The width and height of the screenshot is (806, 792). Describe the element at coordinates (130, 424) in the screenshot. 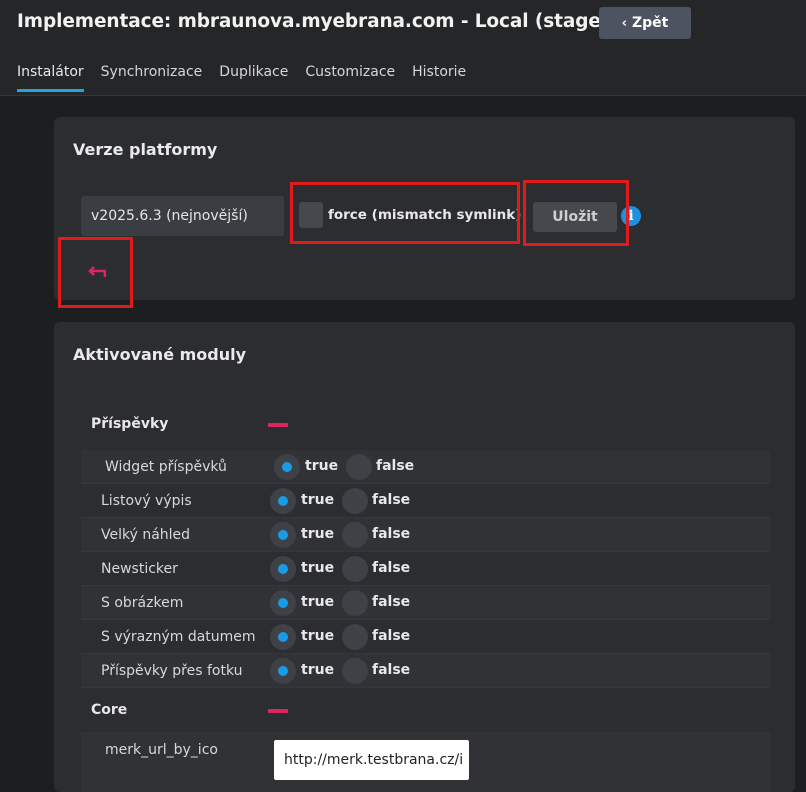

I see `group-label-posts: Příspěvky` at that location.